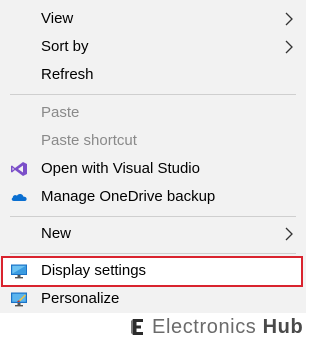  Describe the element at coordinates (153, 299) in the screenshot. I see `menu-item-personalize: Personalize` at that location.